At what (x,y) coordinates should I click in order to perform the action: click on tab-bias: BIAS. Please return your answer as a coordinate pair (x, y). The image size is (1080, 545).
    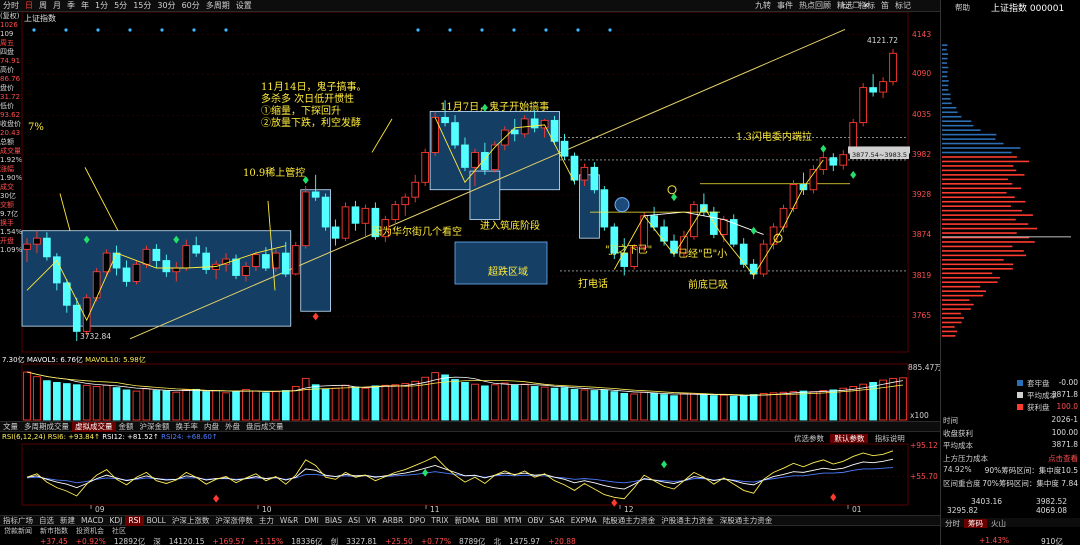
    Looking at the image, I should click on (333, 521).